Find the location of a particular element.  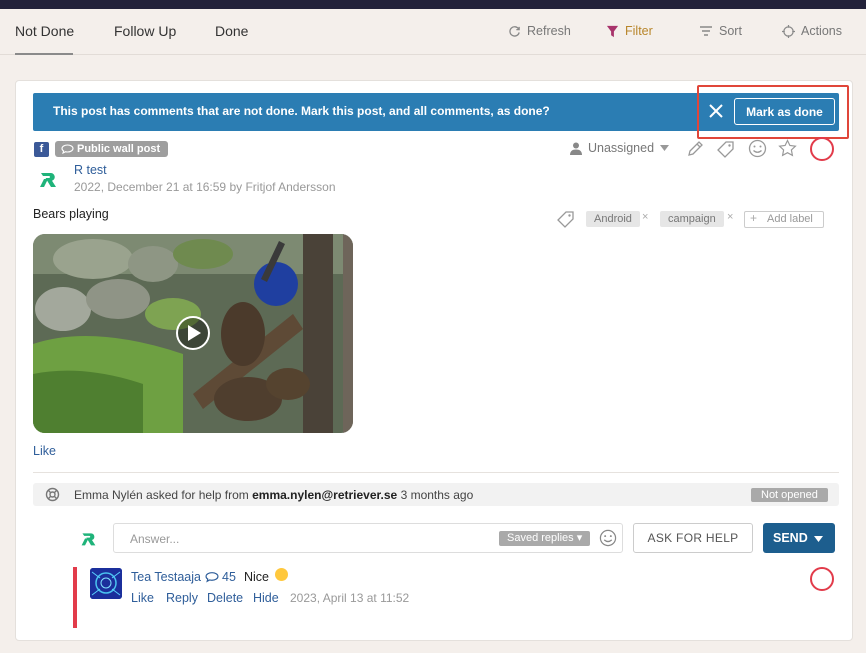

help-email: emma.nylen@retriever.se is located at coordinates (325, 495).